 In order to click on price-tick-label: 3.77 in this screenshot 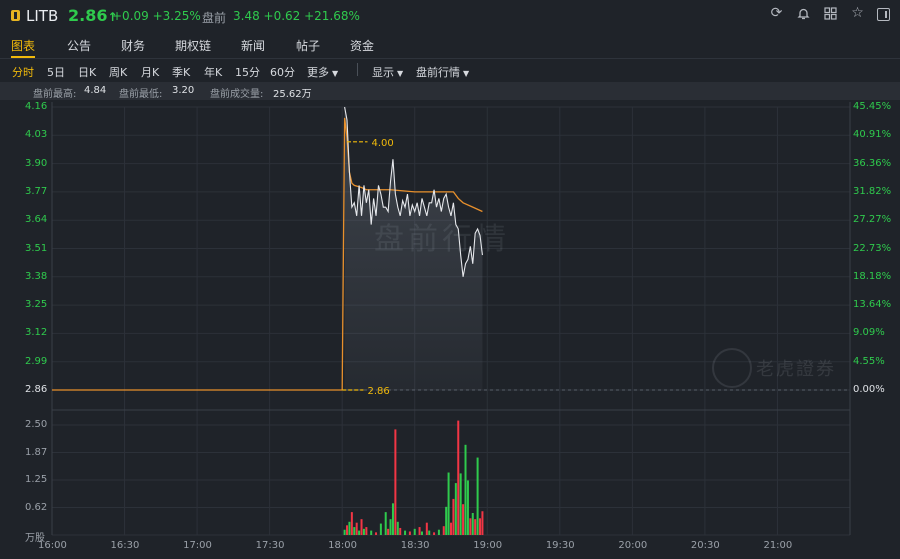, I will do `click(36, 191)`.